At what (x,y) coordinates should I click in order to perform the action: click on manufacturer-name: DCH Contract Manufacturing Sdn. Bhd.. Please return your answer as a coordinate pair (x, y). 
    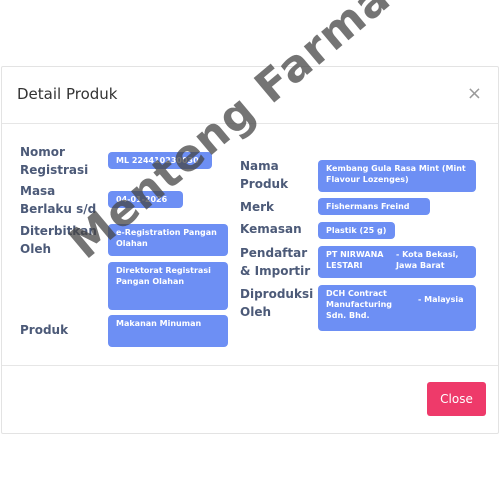
    Looking at the image, I should click on (359, 304).